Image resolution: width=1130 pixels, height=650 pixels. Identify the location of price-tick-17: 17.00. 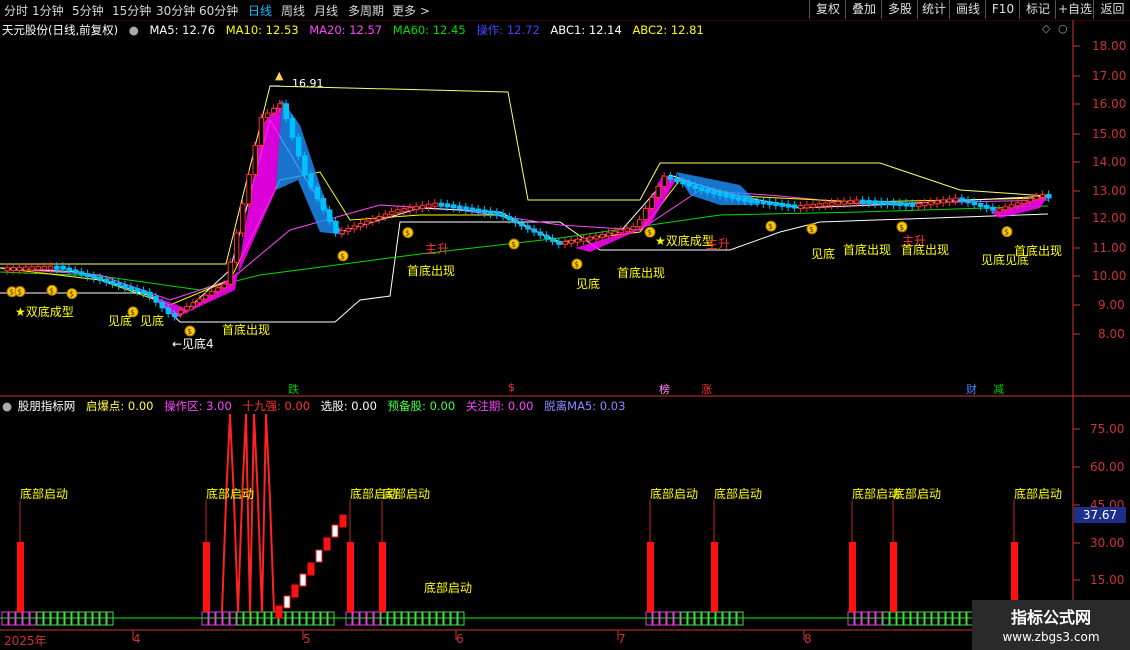
(1109, 76).